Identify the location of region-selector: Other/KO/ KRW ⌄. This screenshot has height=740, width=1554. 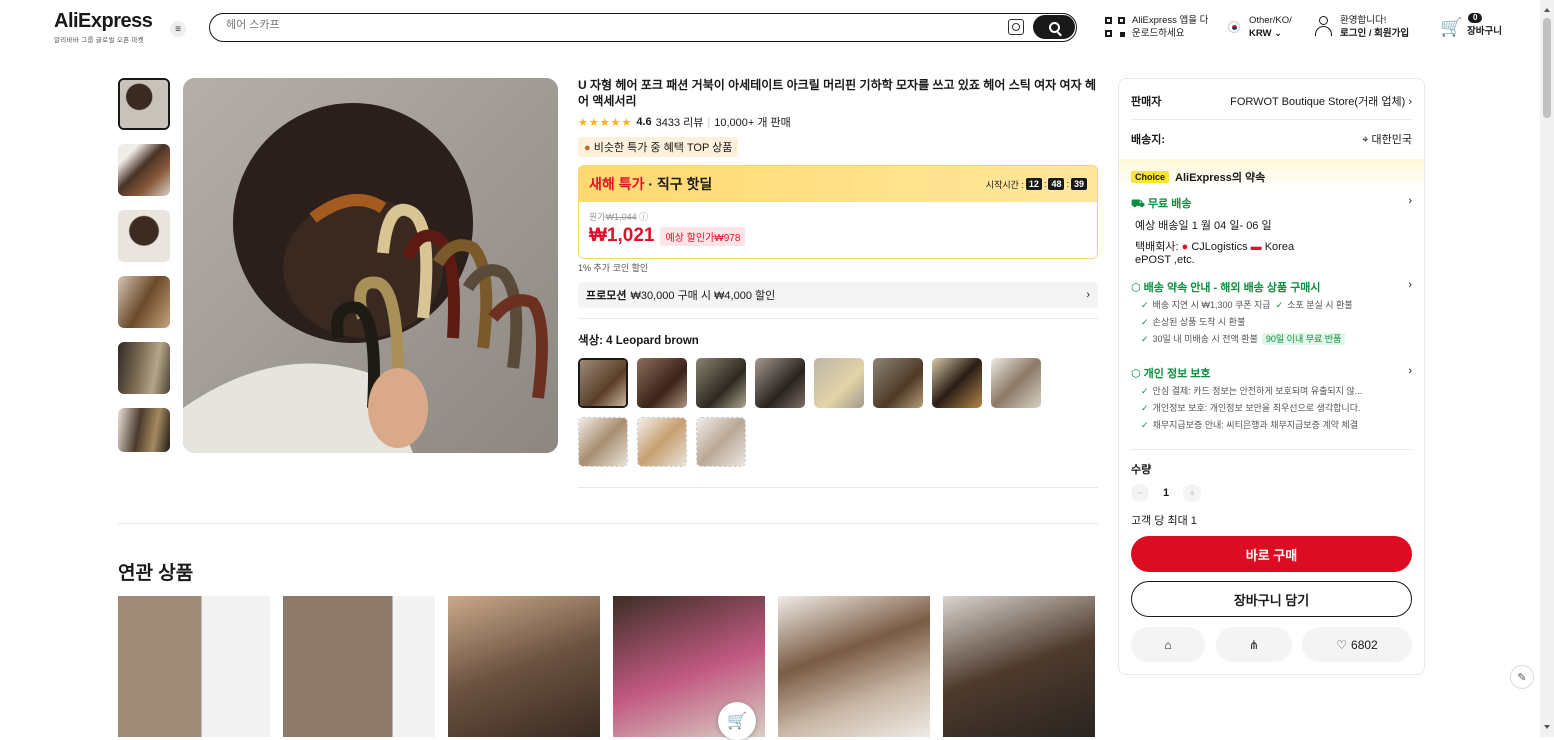
(1270, 27).